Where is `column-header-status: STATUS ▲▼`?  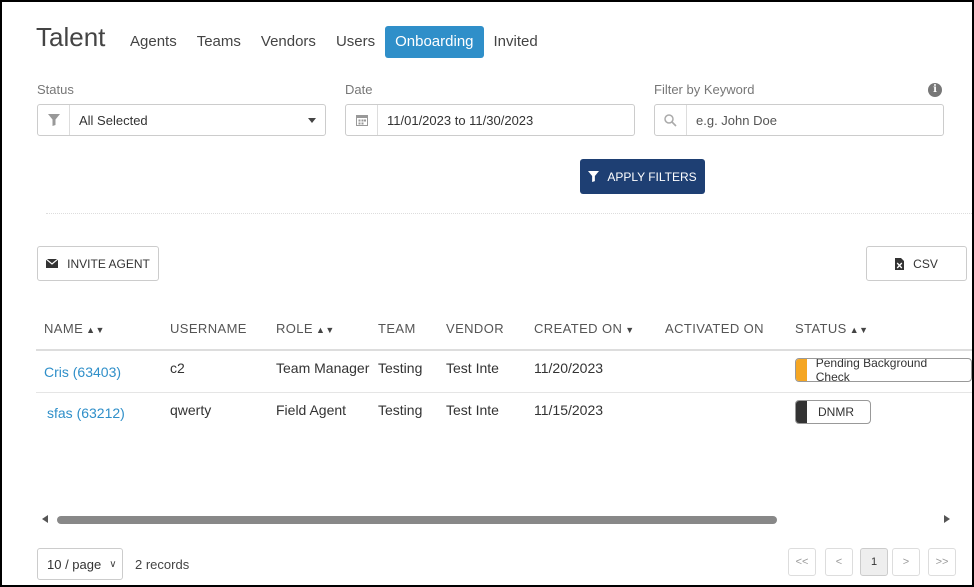 column-header-status: STATUS ▲▼ is located at coordinates (831, 328).